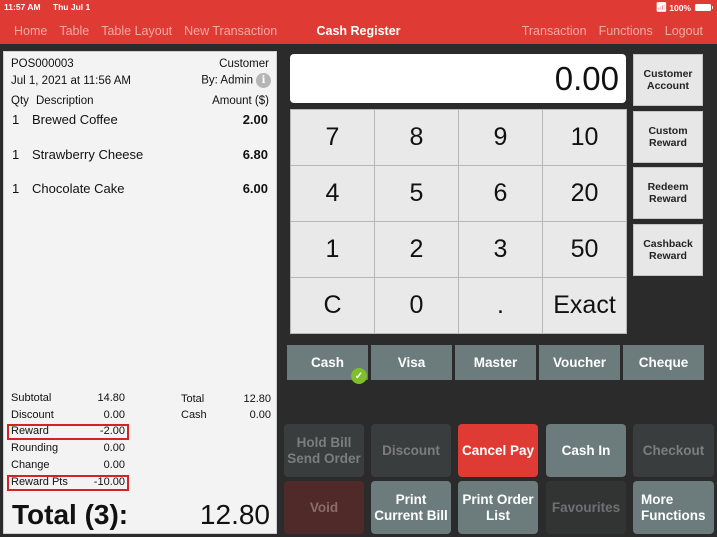 Image resolution: width=717 pixels, height=537 pixels. Describe the element at coordinates (704, 7) in the screenshot. I see `battery-icon` at that location.